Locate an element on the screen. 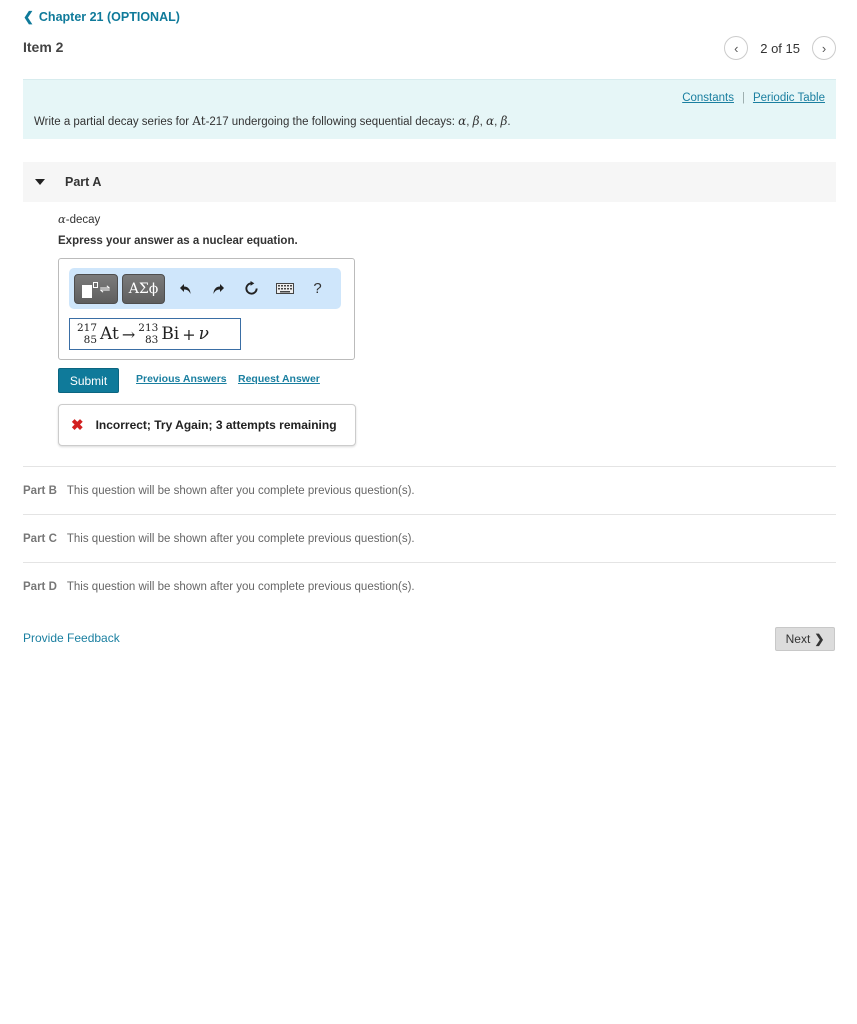  chevron-left-icon: ‹ is located at coordinates (736, 48).